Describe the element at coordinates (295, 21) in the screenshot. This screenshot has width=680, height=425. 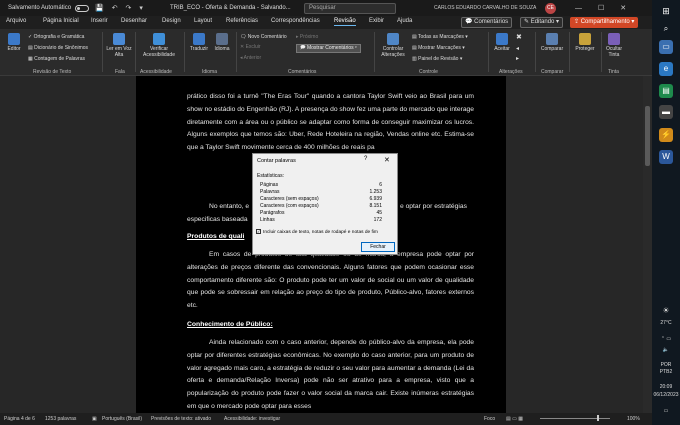
I see `tab-correspondencias: Correspondências` at that location.